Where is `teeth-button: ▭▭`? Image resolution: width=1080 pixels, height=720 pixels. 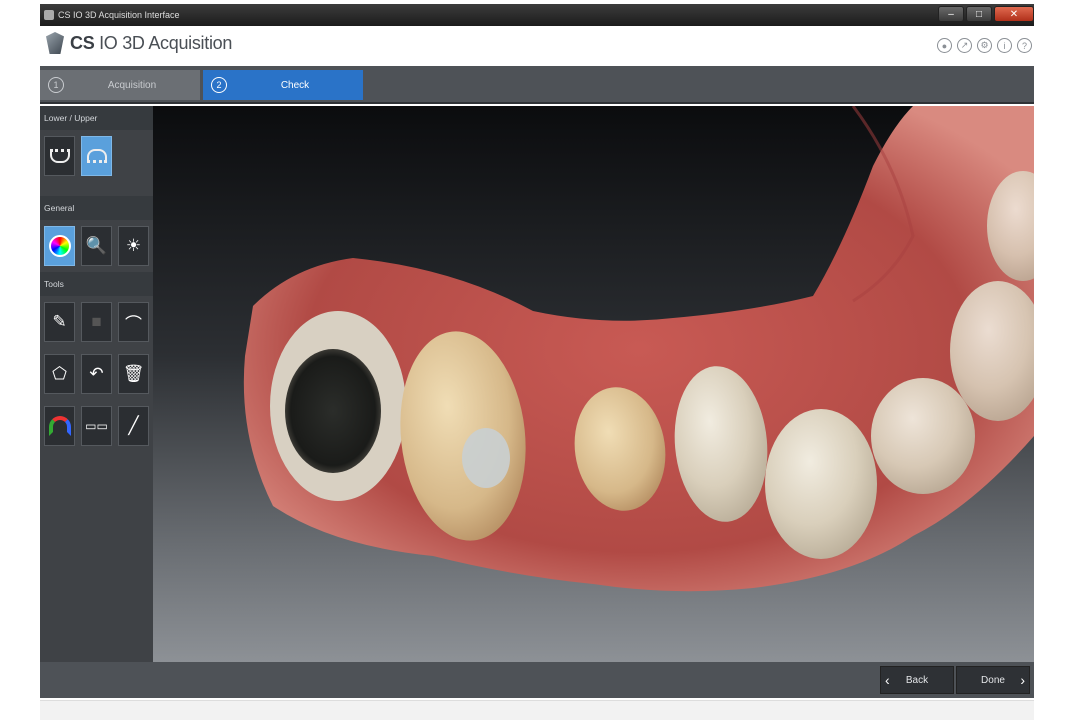 teeth-button: ▭▭ is located at coordinates (96, 426).